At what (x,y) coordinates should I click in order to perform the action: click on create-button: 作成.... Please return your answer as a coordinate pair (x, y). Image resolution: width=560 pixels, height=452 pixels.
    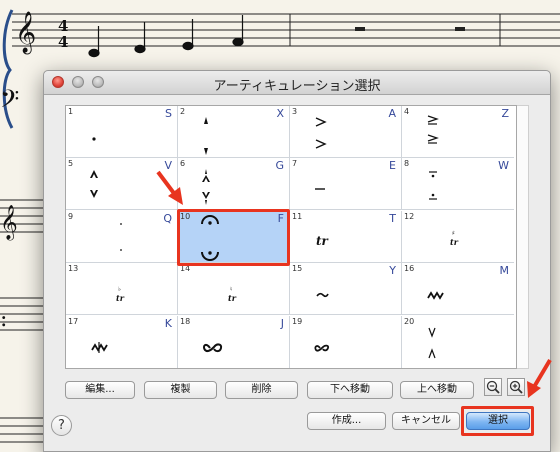
    Looking at the image, I should click on (346, 421).